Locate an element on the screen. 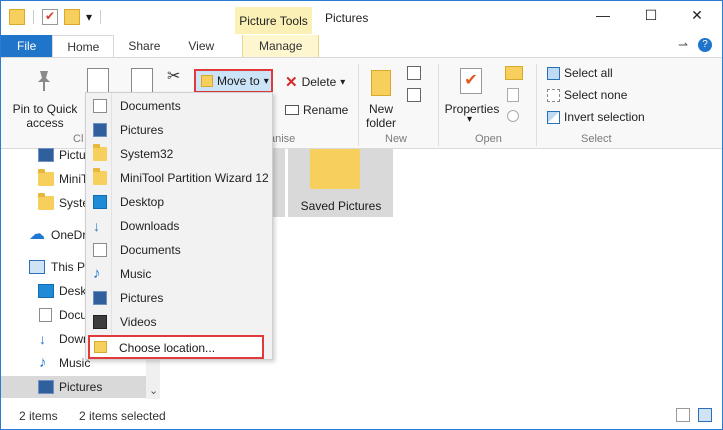 This screenshot has width=723, height=430. nav-item-pictures-selected: Pictures is located at coordinates (73, 387).